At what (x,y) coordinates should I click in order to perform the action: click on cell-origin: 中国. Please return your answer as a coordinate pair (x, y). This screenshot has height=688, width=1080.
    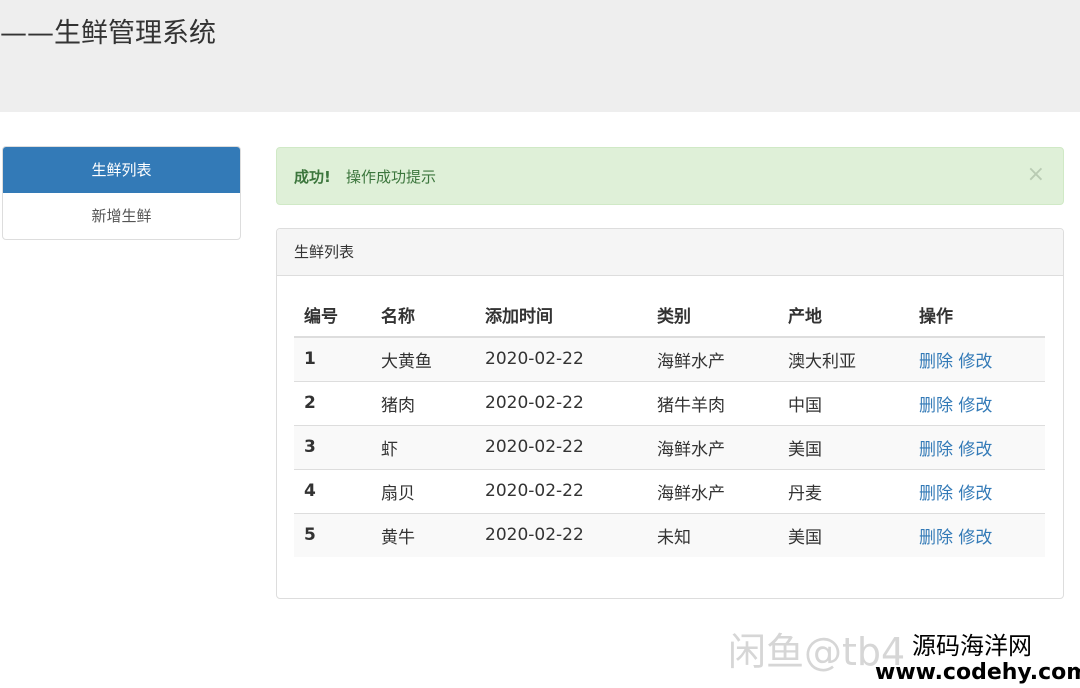
    Looking at the image, I should click on (843, 402).